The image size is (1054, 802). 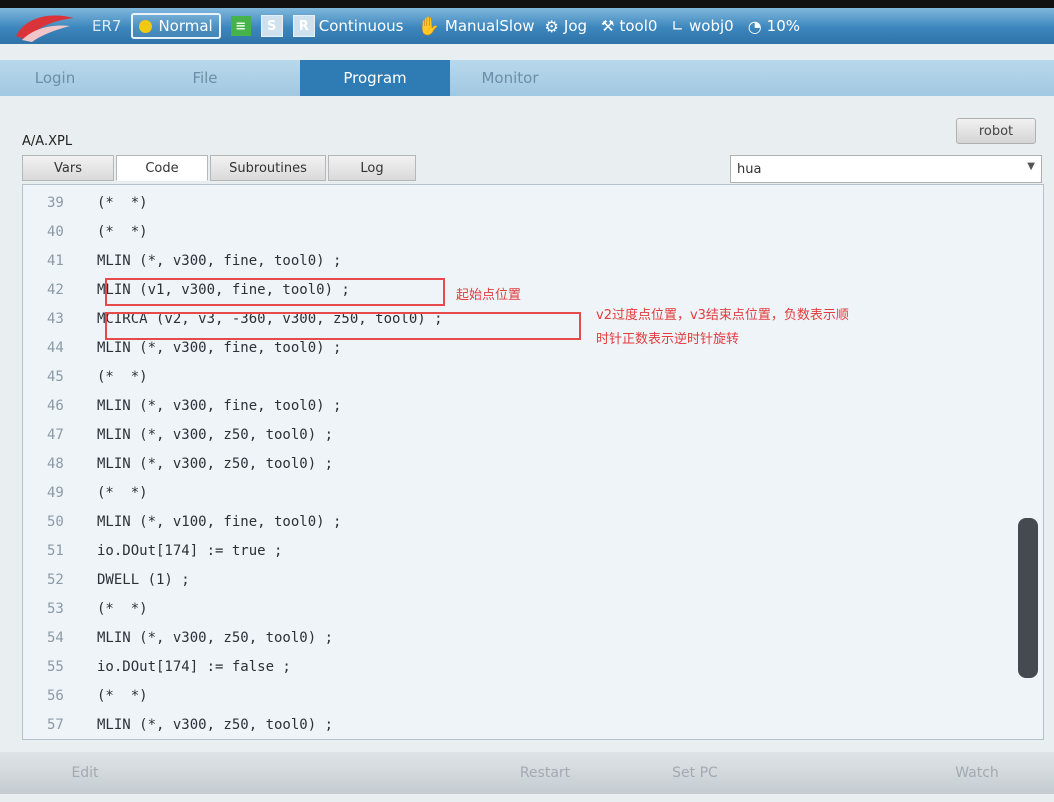 What do you see at coordinates (1028, 468) in the screenshot?
I see `editor-scrollbar` at bounding box center [1028, 468].